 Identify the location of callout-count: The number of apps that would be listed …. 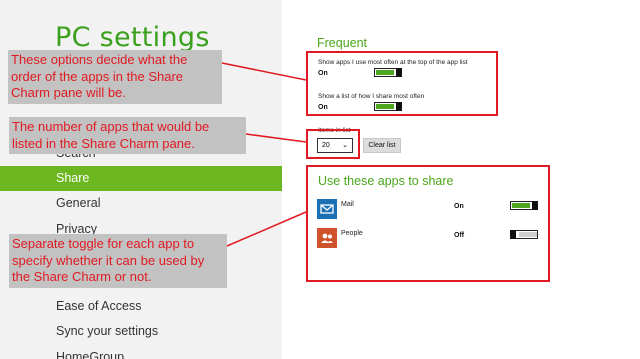
(127, 135).